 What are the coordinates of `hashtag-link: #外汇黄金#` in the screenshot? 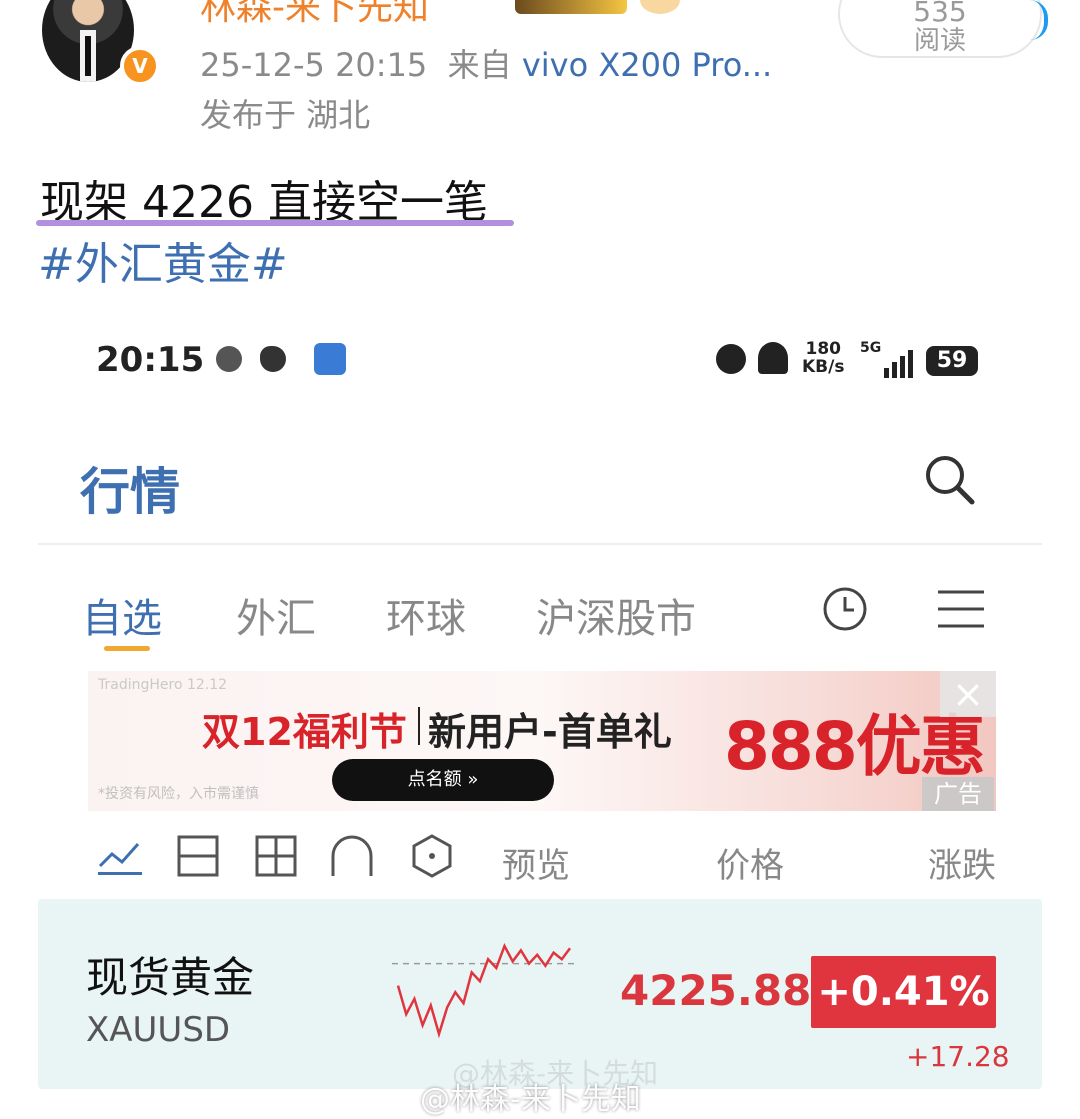 It's located at (163, 260).